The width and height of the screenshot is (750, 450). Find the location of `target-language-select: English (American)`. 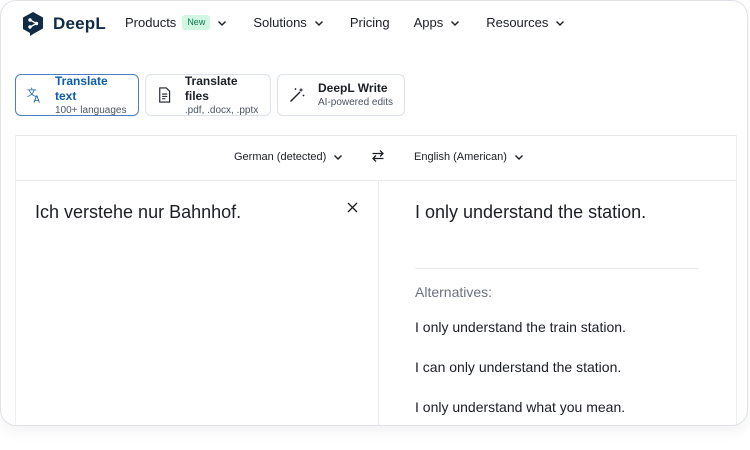

target-language-select: English (American) is located at coordinates (469, 157).